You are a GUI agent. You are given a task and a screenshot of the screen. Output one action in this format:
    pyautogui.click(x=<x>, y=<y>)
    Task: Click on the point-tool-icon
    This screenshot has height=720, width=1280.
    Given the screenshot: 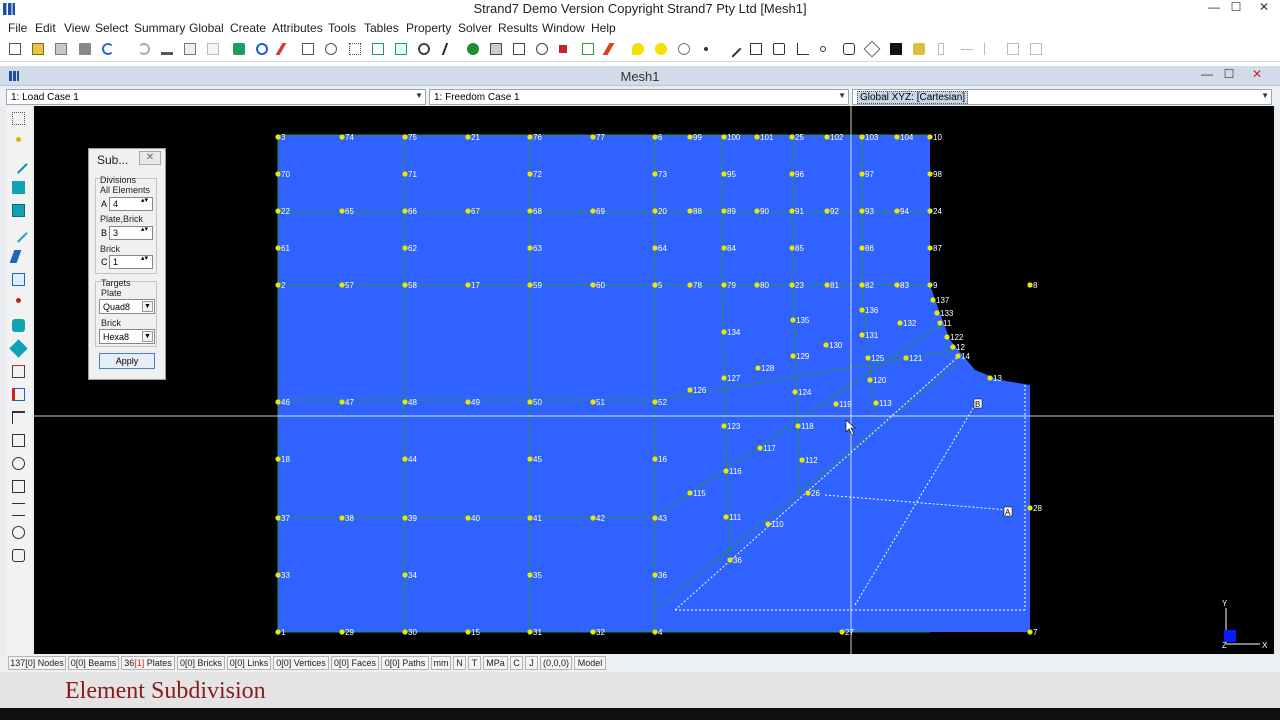 What is the action you would take?
    pyautogui.click(x=18, y=300)
    